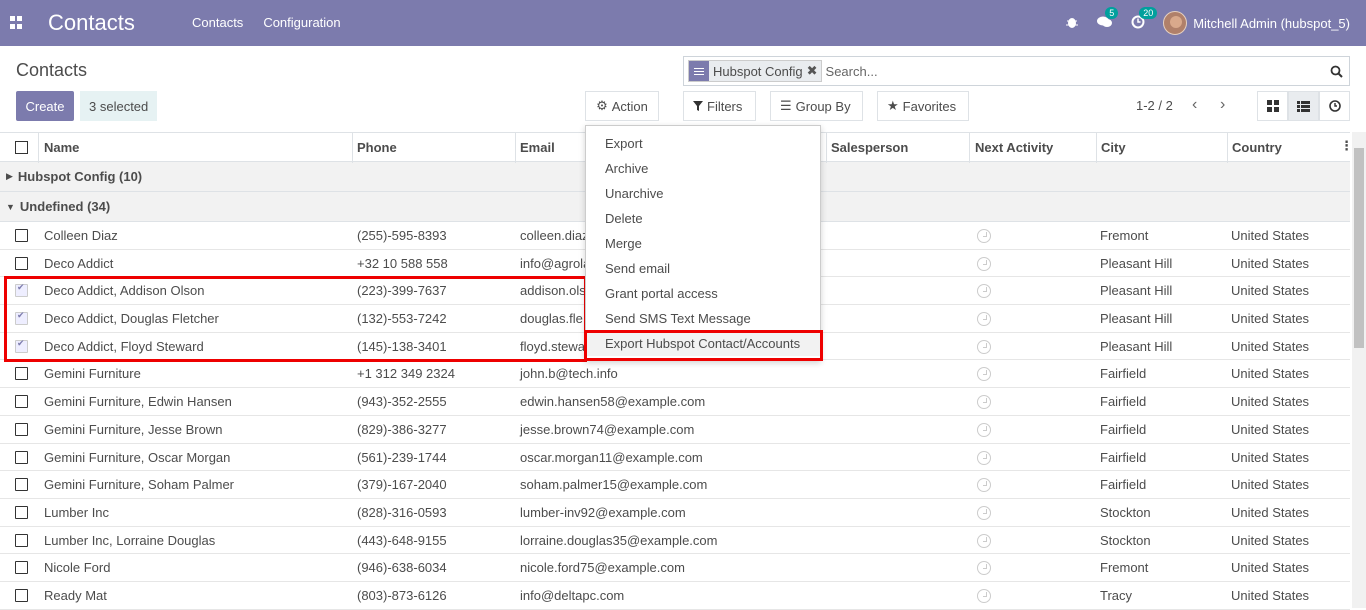 The height and width of the screenshot is (610, 1366). Describe the element at coordinates (301, 22) in the screenshot. I see `menu-configuration: Configuration` at that location.